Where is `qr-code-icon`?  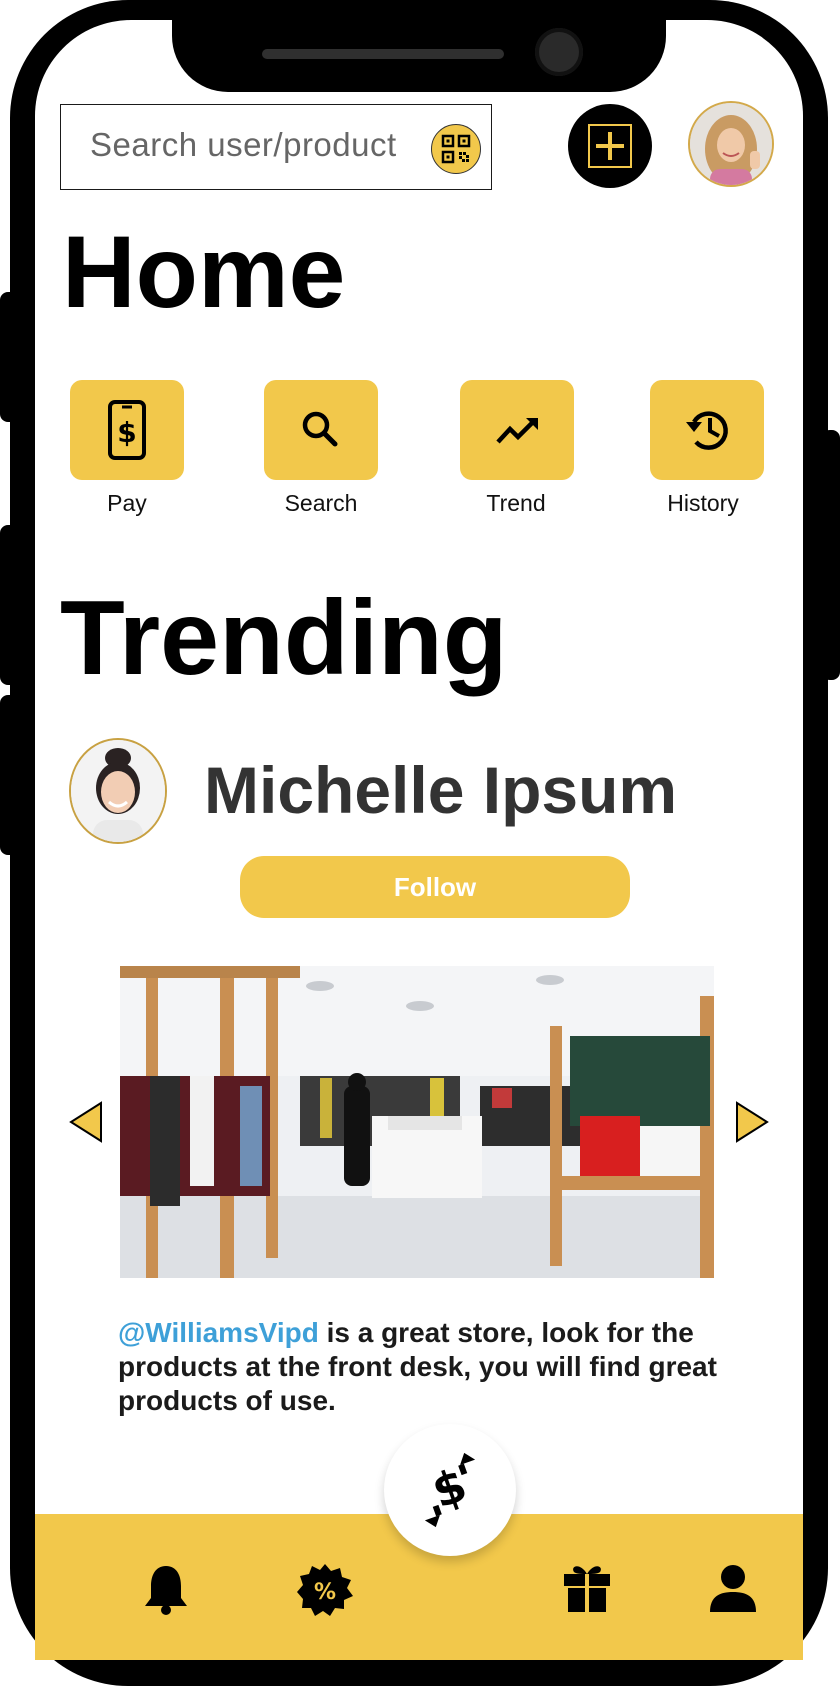
qr-code-icon is located at coordinates (456, 149).